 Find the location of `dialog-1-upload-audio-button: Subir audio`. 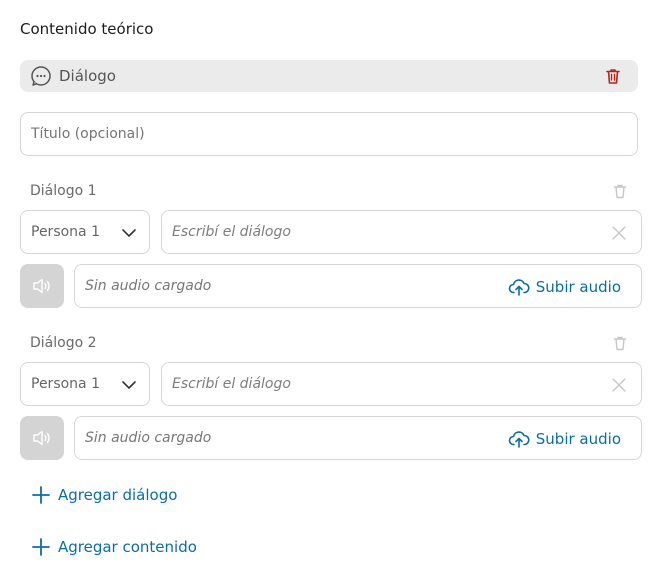

dialog-1-upload-audio-button: Subir audio is located at coordinates (564, 287).